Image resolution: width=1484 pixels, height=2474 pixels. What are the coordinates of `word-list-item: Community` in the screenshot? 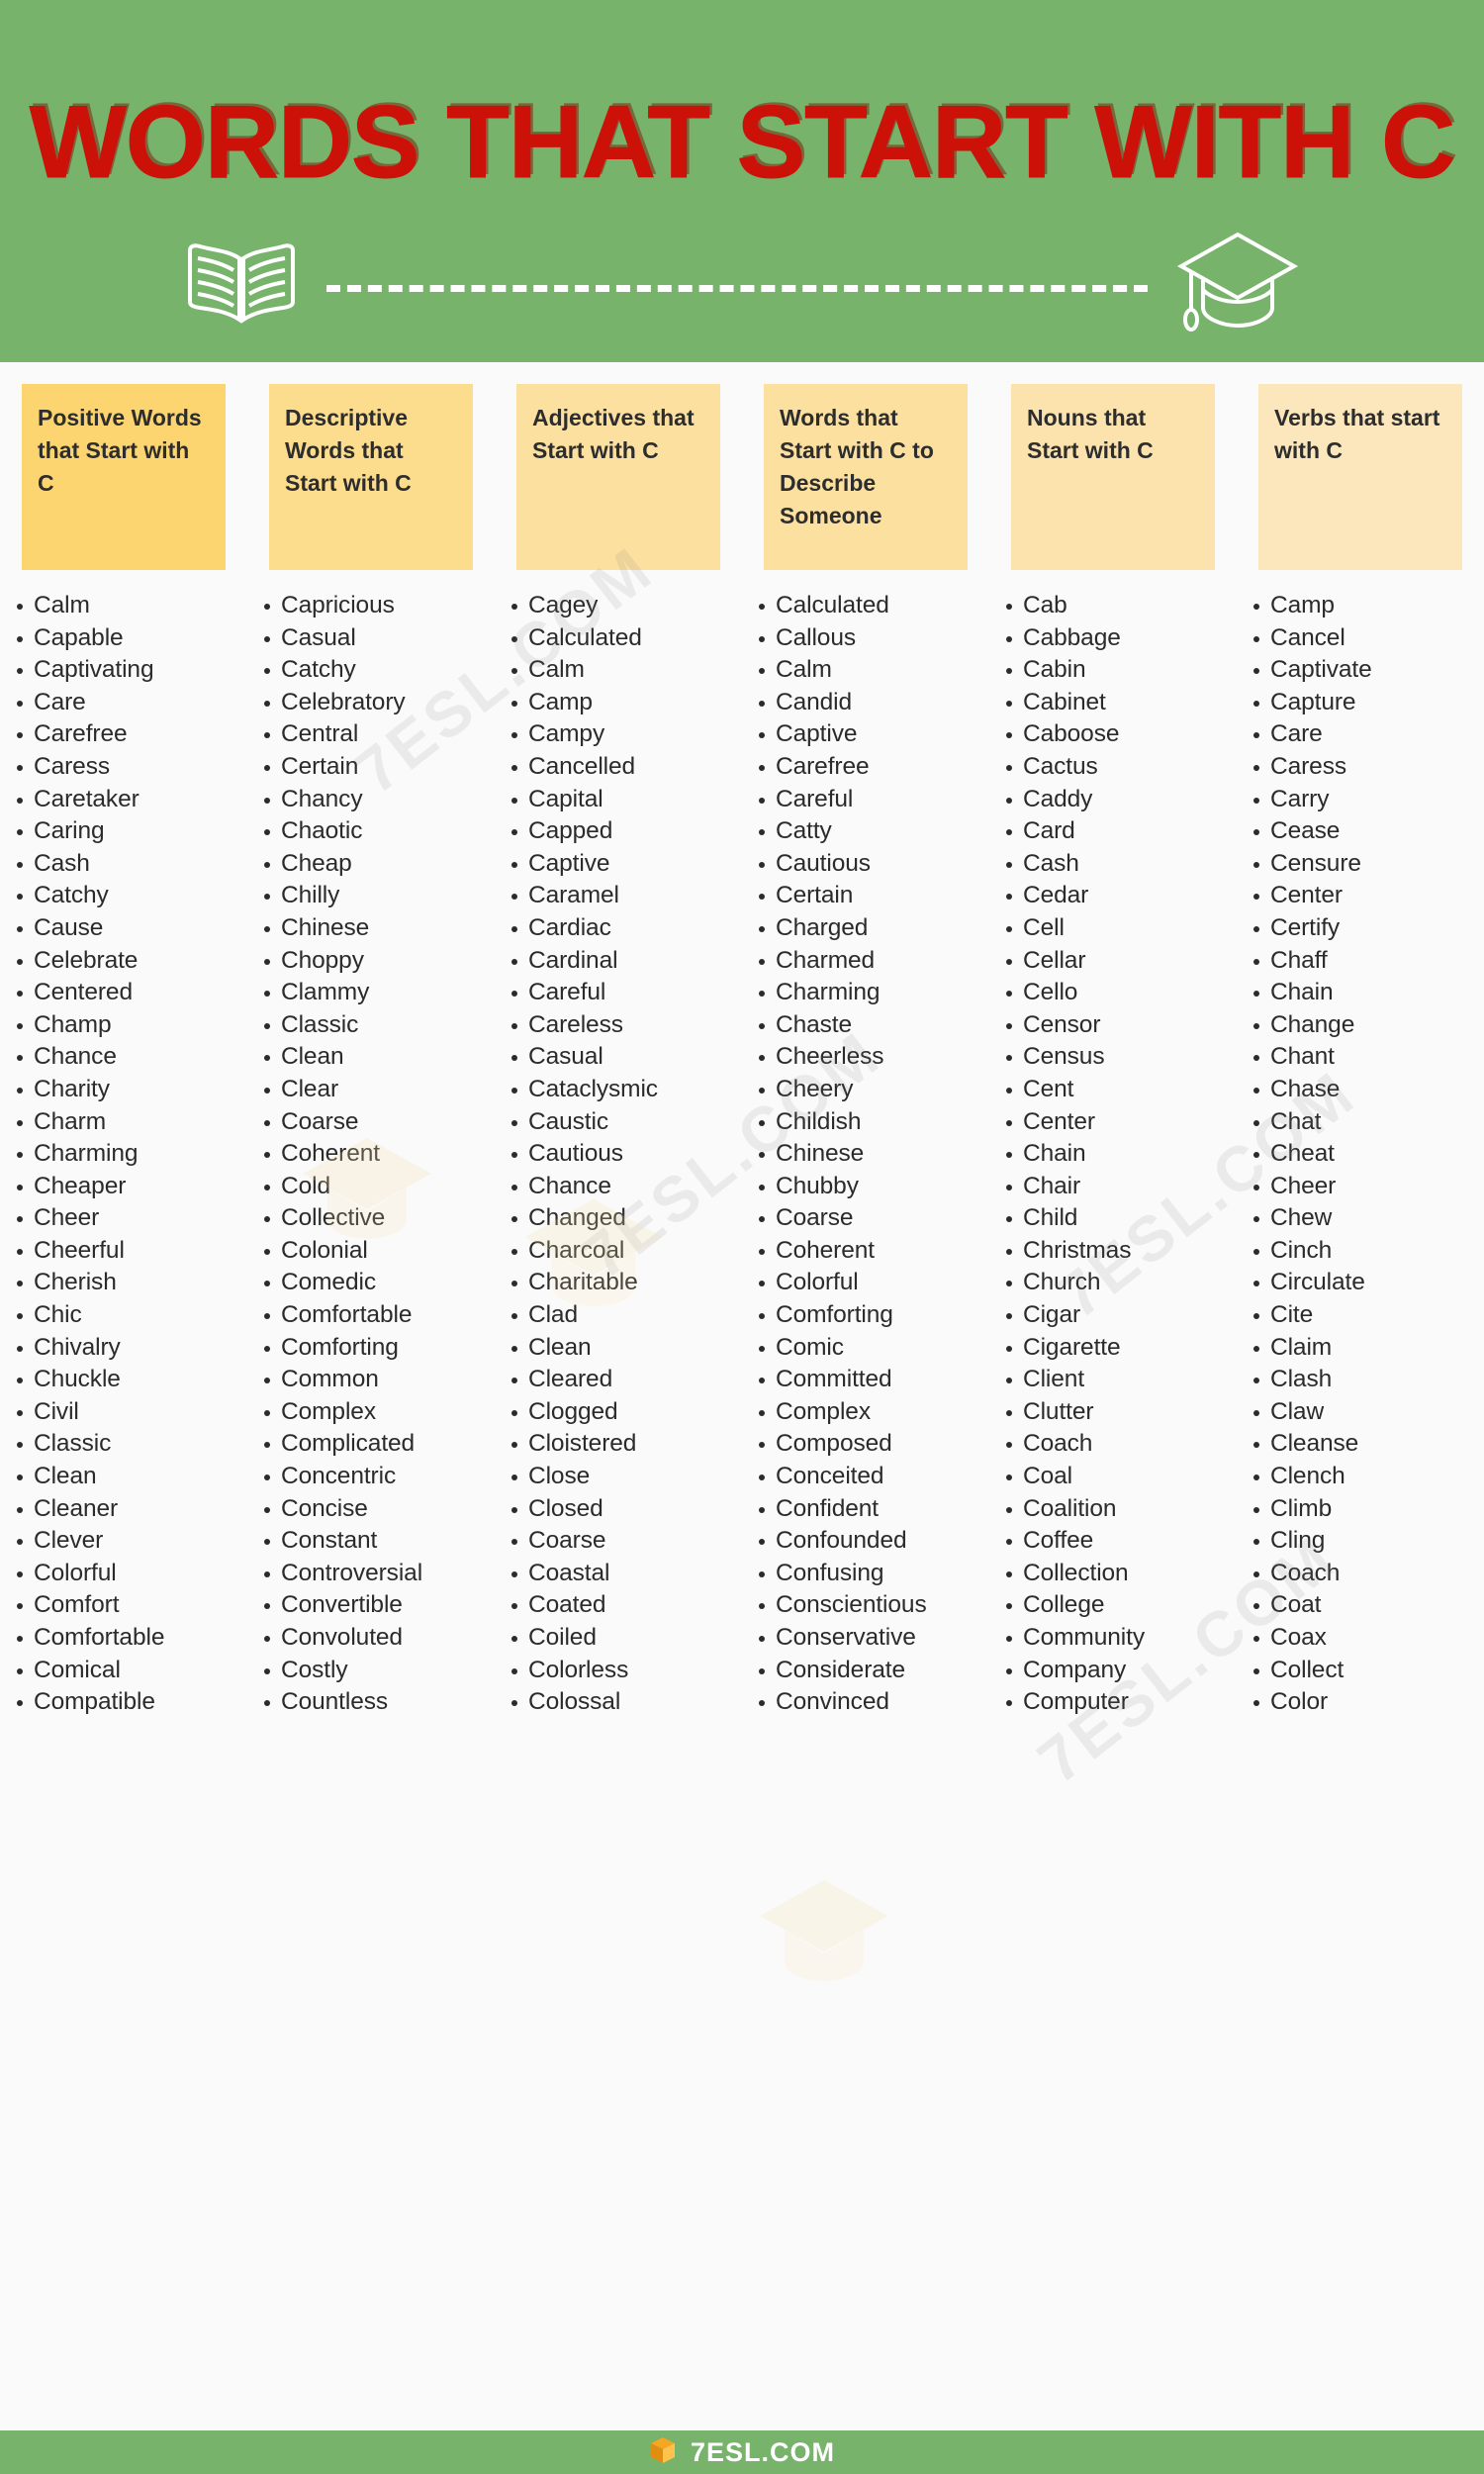 It's located at (1118, 1638).